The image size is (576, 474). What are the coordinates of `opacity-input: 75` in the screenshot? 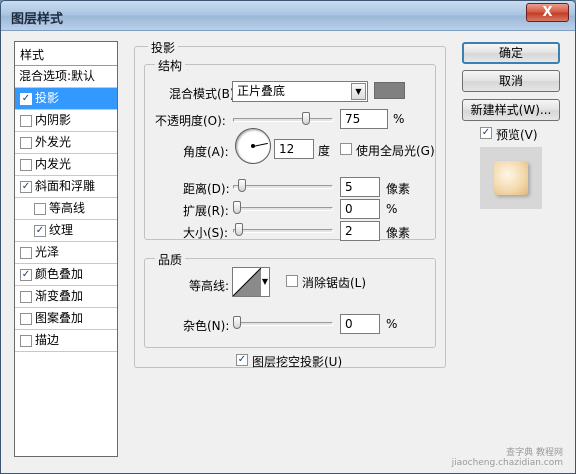 It's located at (364, 119).